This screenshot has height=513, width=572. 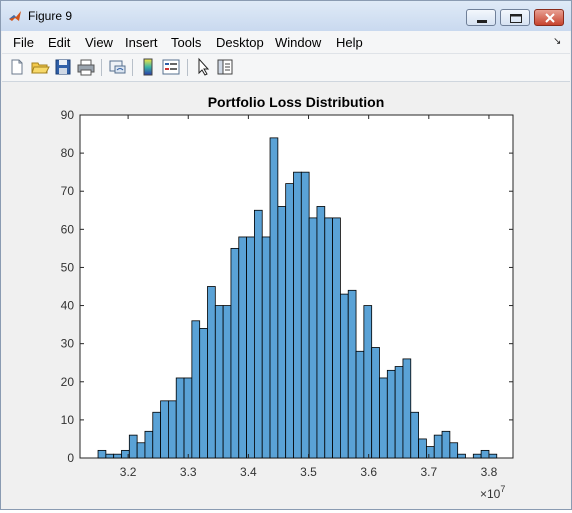 What do you see at coordinates (117, 67) in the screenshot?
I see `link-plot-icon` at bounding box center [117, 67].